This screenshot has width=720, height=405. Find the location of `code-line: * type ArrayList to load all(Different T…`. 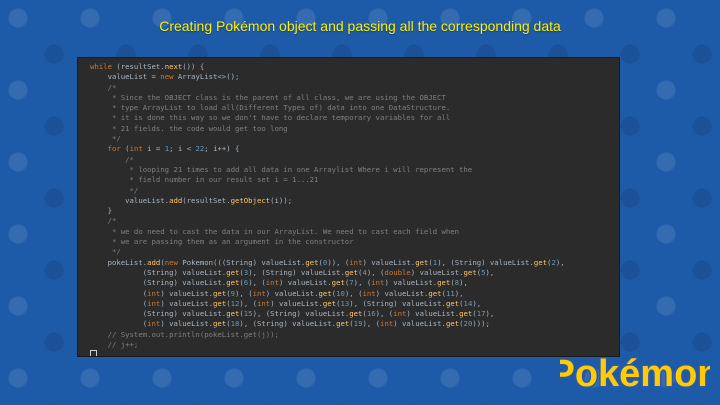

code-line: * type ArrayList to load all(Different T… is located at coordinates (270, 108).